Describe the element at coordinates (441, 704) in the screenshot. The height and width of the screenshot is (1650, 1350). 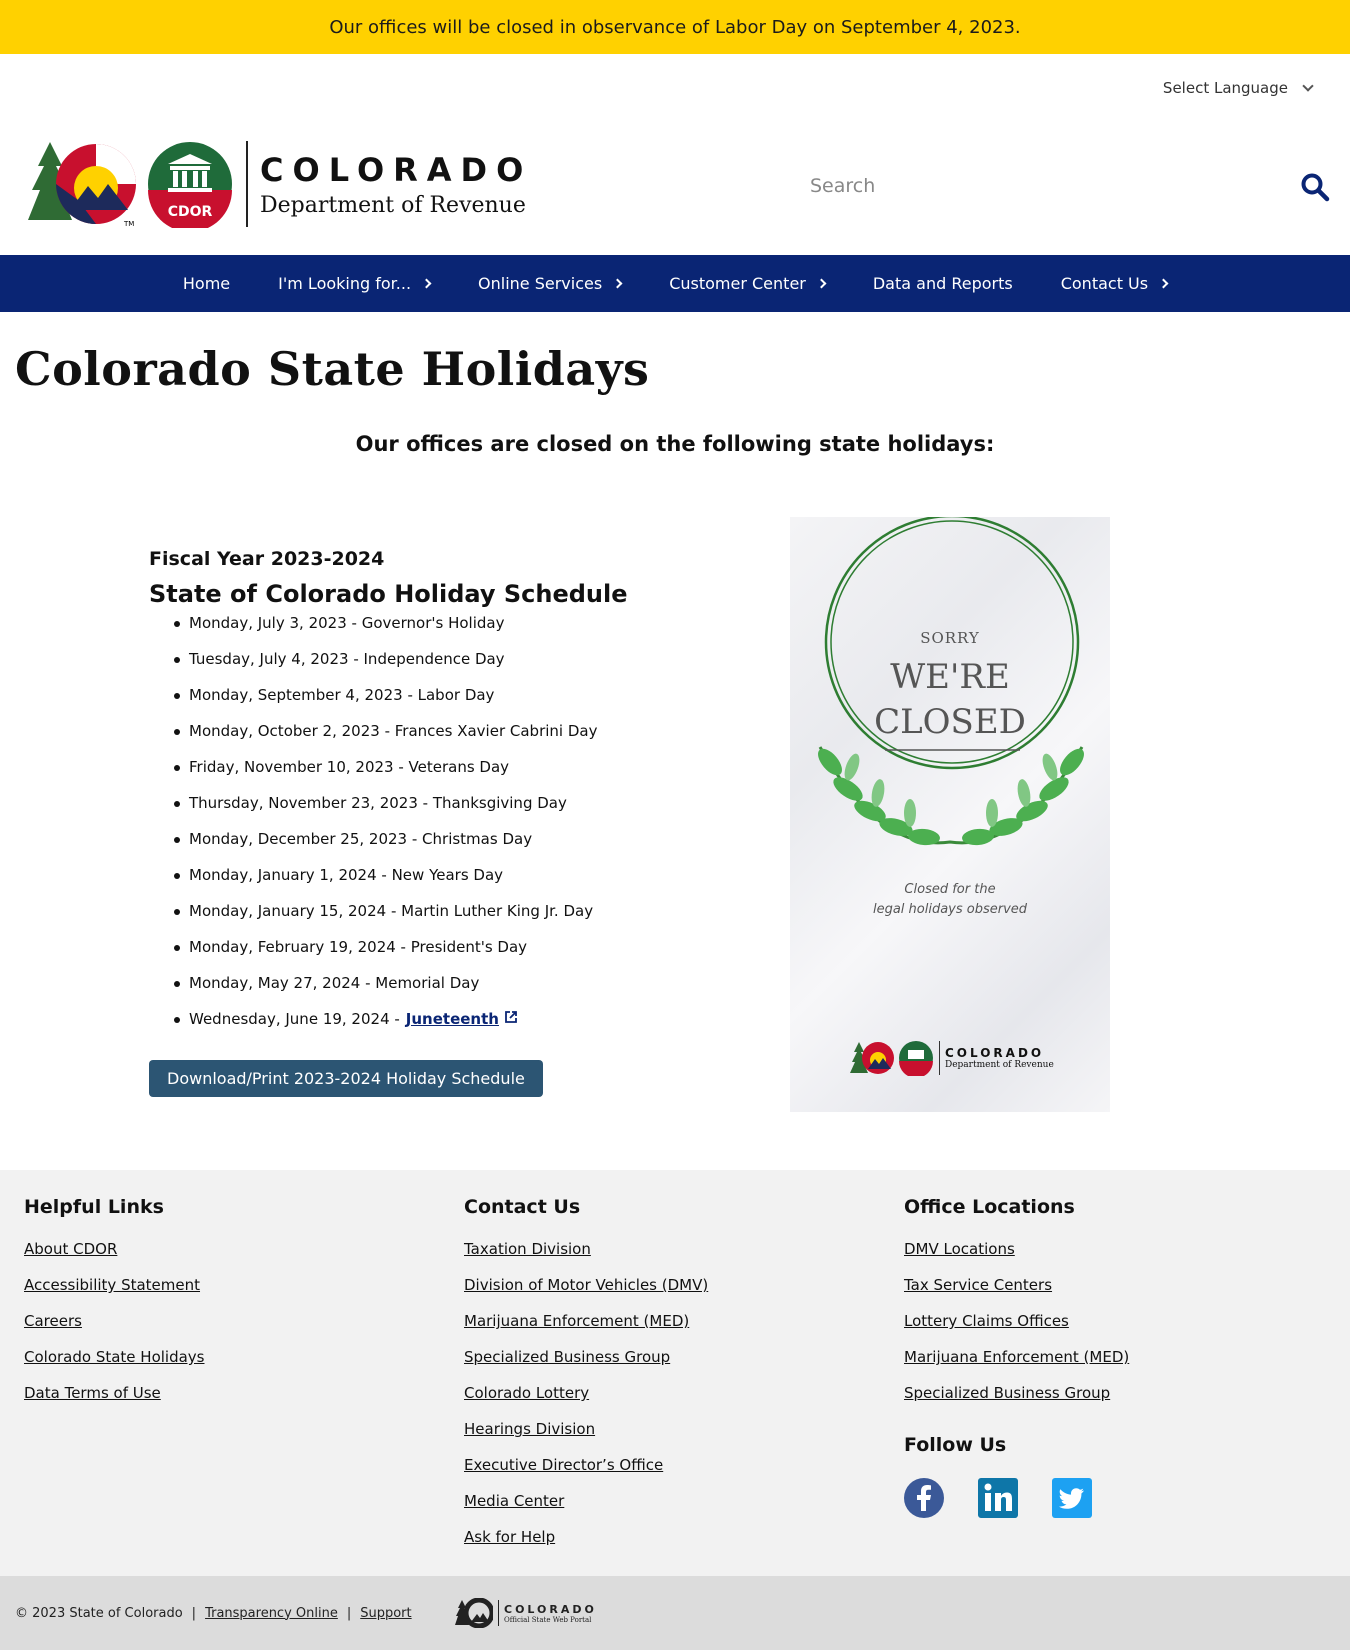
I see `list-item: Monday, September 4, 2023 - Labor Day` at that location.